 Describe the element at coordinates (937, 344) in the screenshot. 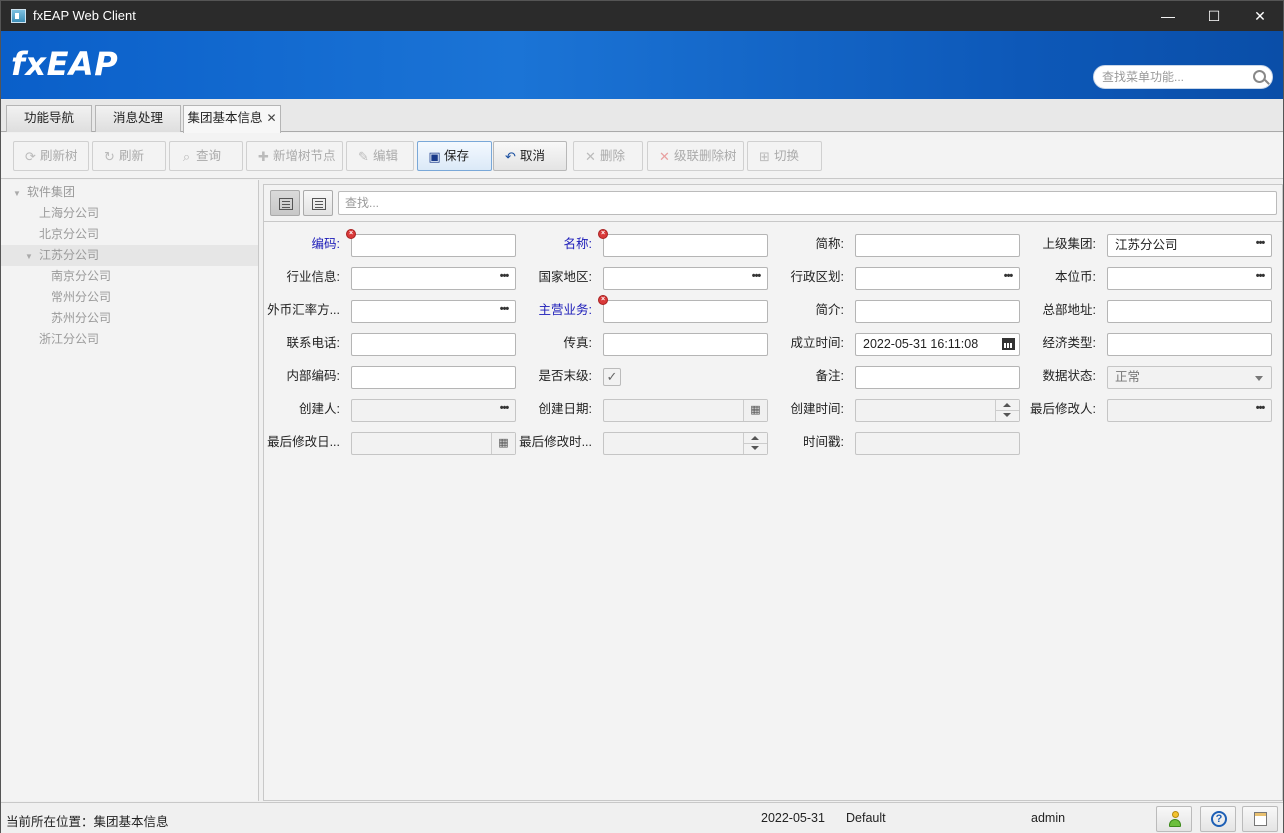

I see `founded-field: 2022-05-31 16:11:08` at that location.